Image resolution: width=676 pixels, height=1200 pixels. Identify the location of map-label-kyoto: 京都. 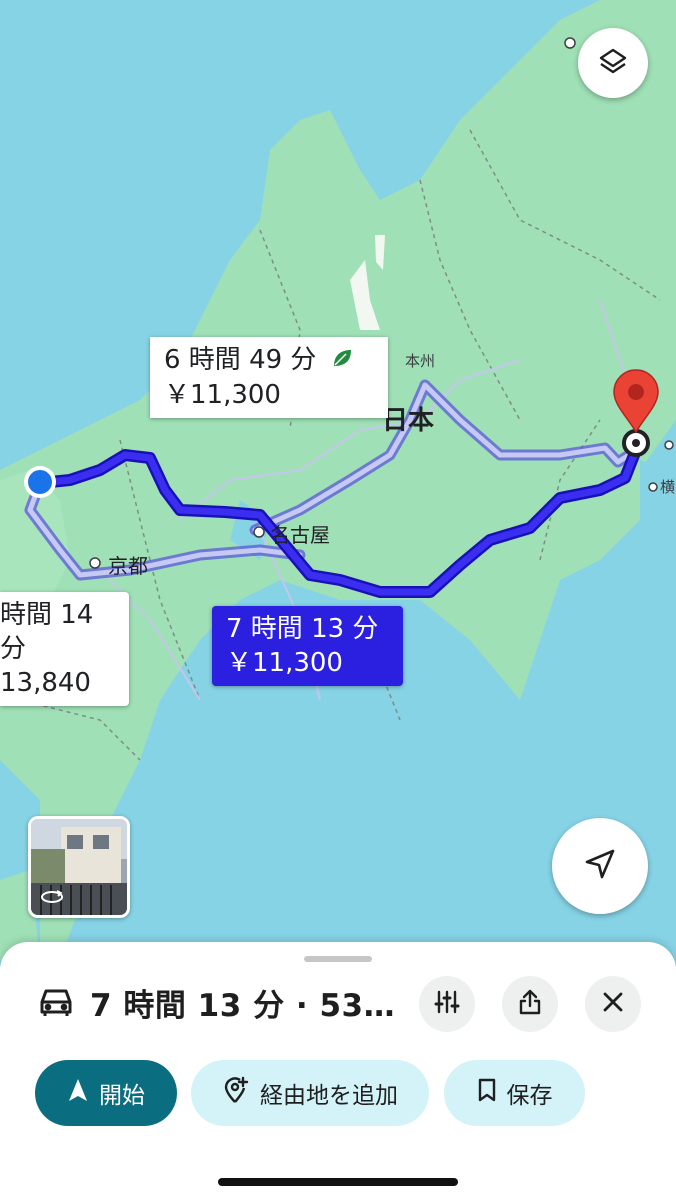
(128, 566).